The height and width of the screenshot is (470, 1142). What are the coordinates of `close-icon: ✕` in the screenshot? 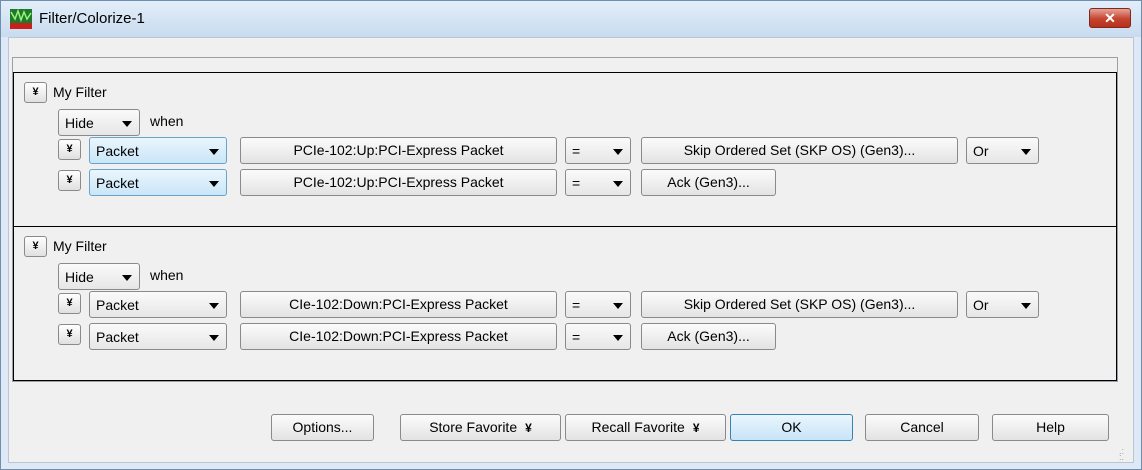 It's located at (1110, 18).